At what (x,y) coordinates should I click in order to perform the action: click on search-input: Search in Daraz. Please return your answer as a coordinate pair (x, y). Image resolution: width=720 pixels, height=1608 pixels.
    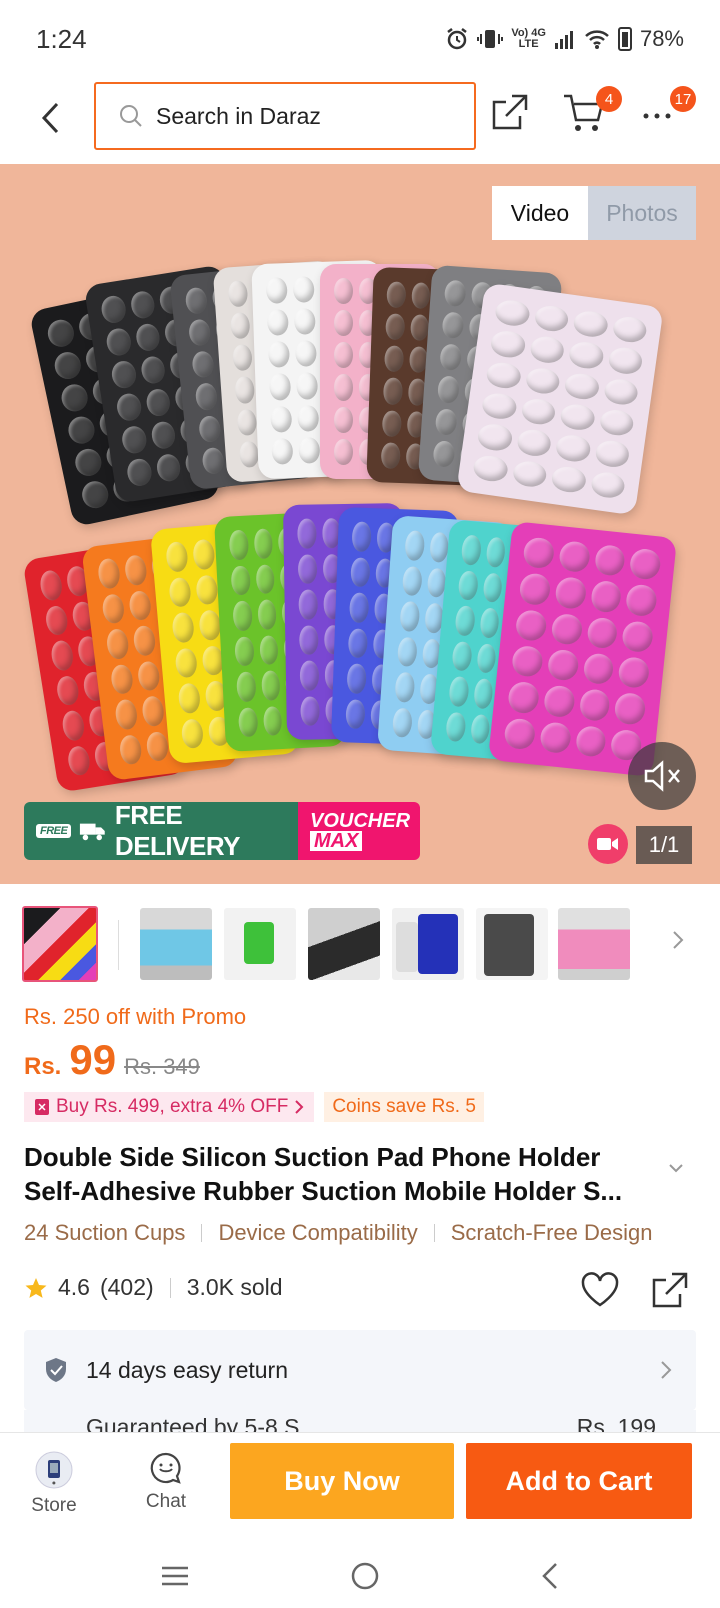
    Looking at the image, I should click on (285, 116).